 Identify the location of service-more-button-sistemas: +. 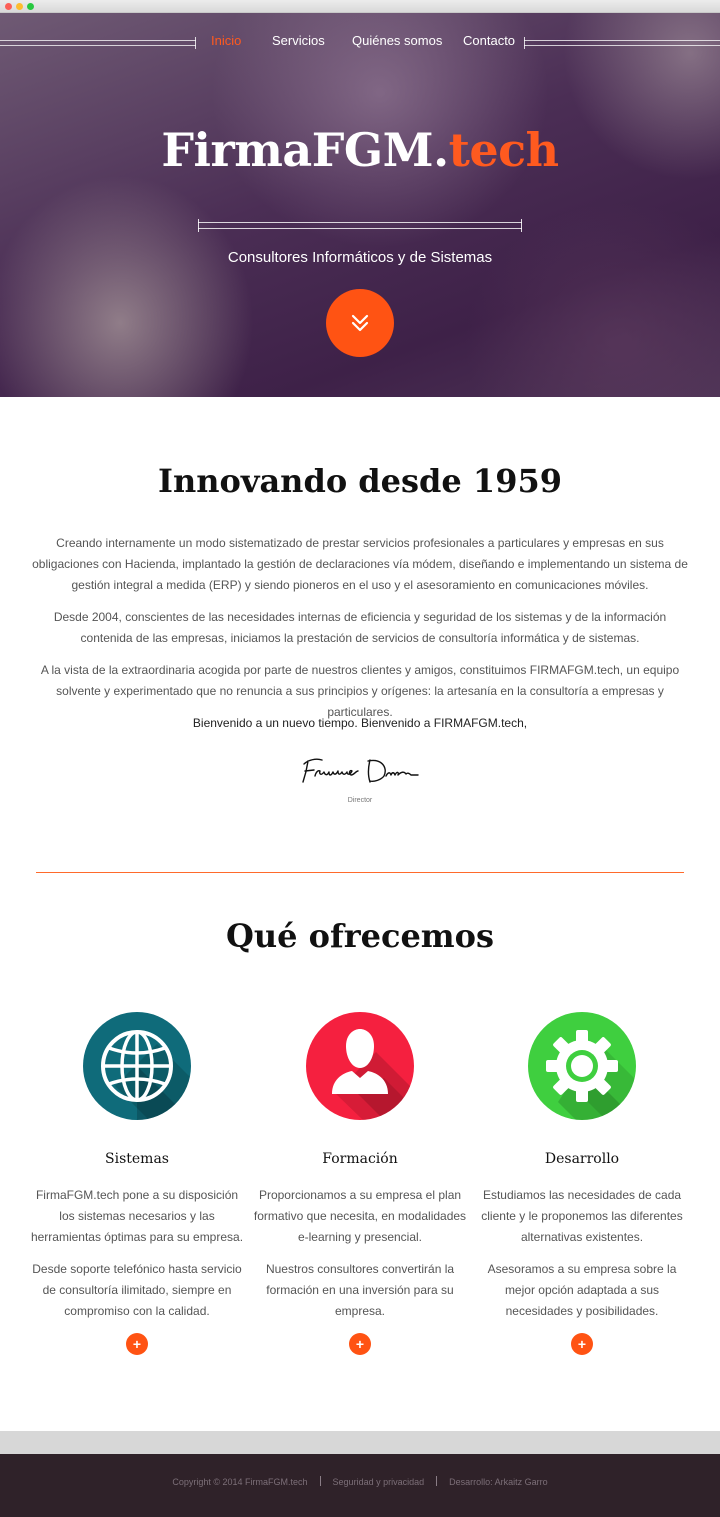
(137, 1344).